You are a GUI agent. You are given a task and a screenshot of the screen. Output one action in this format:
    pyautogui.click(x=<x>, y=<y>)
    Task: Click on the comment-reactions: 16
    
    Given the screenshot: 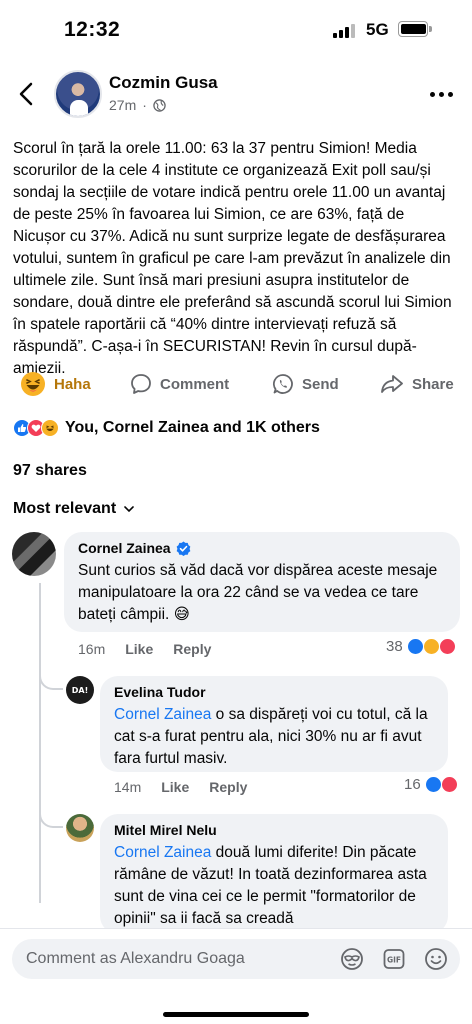 What is the action you would take?
    pyautogui.click(x=431, y=784)
    